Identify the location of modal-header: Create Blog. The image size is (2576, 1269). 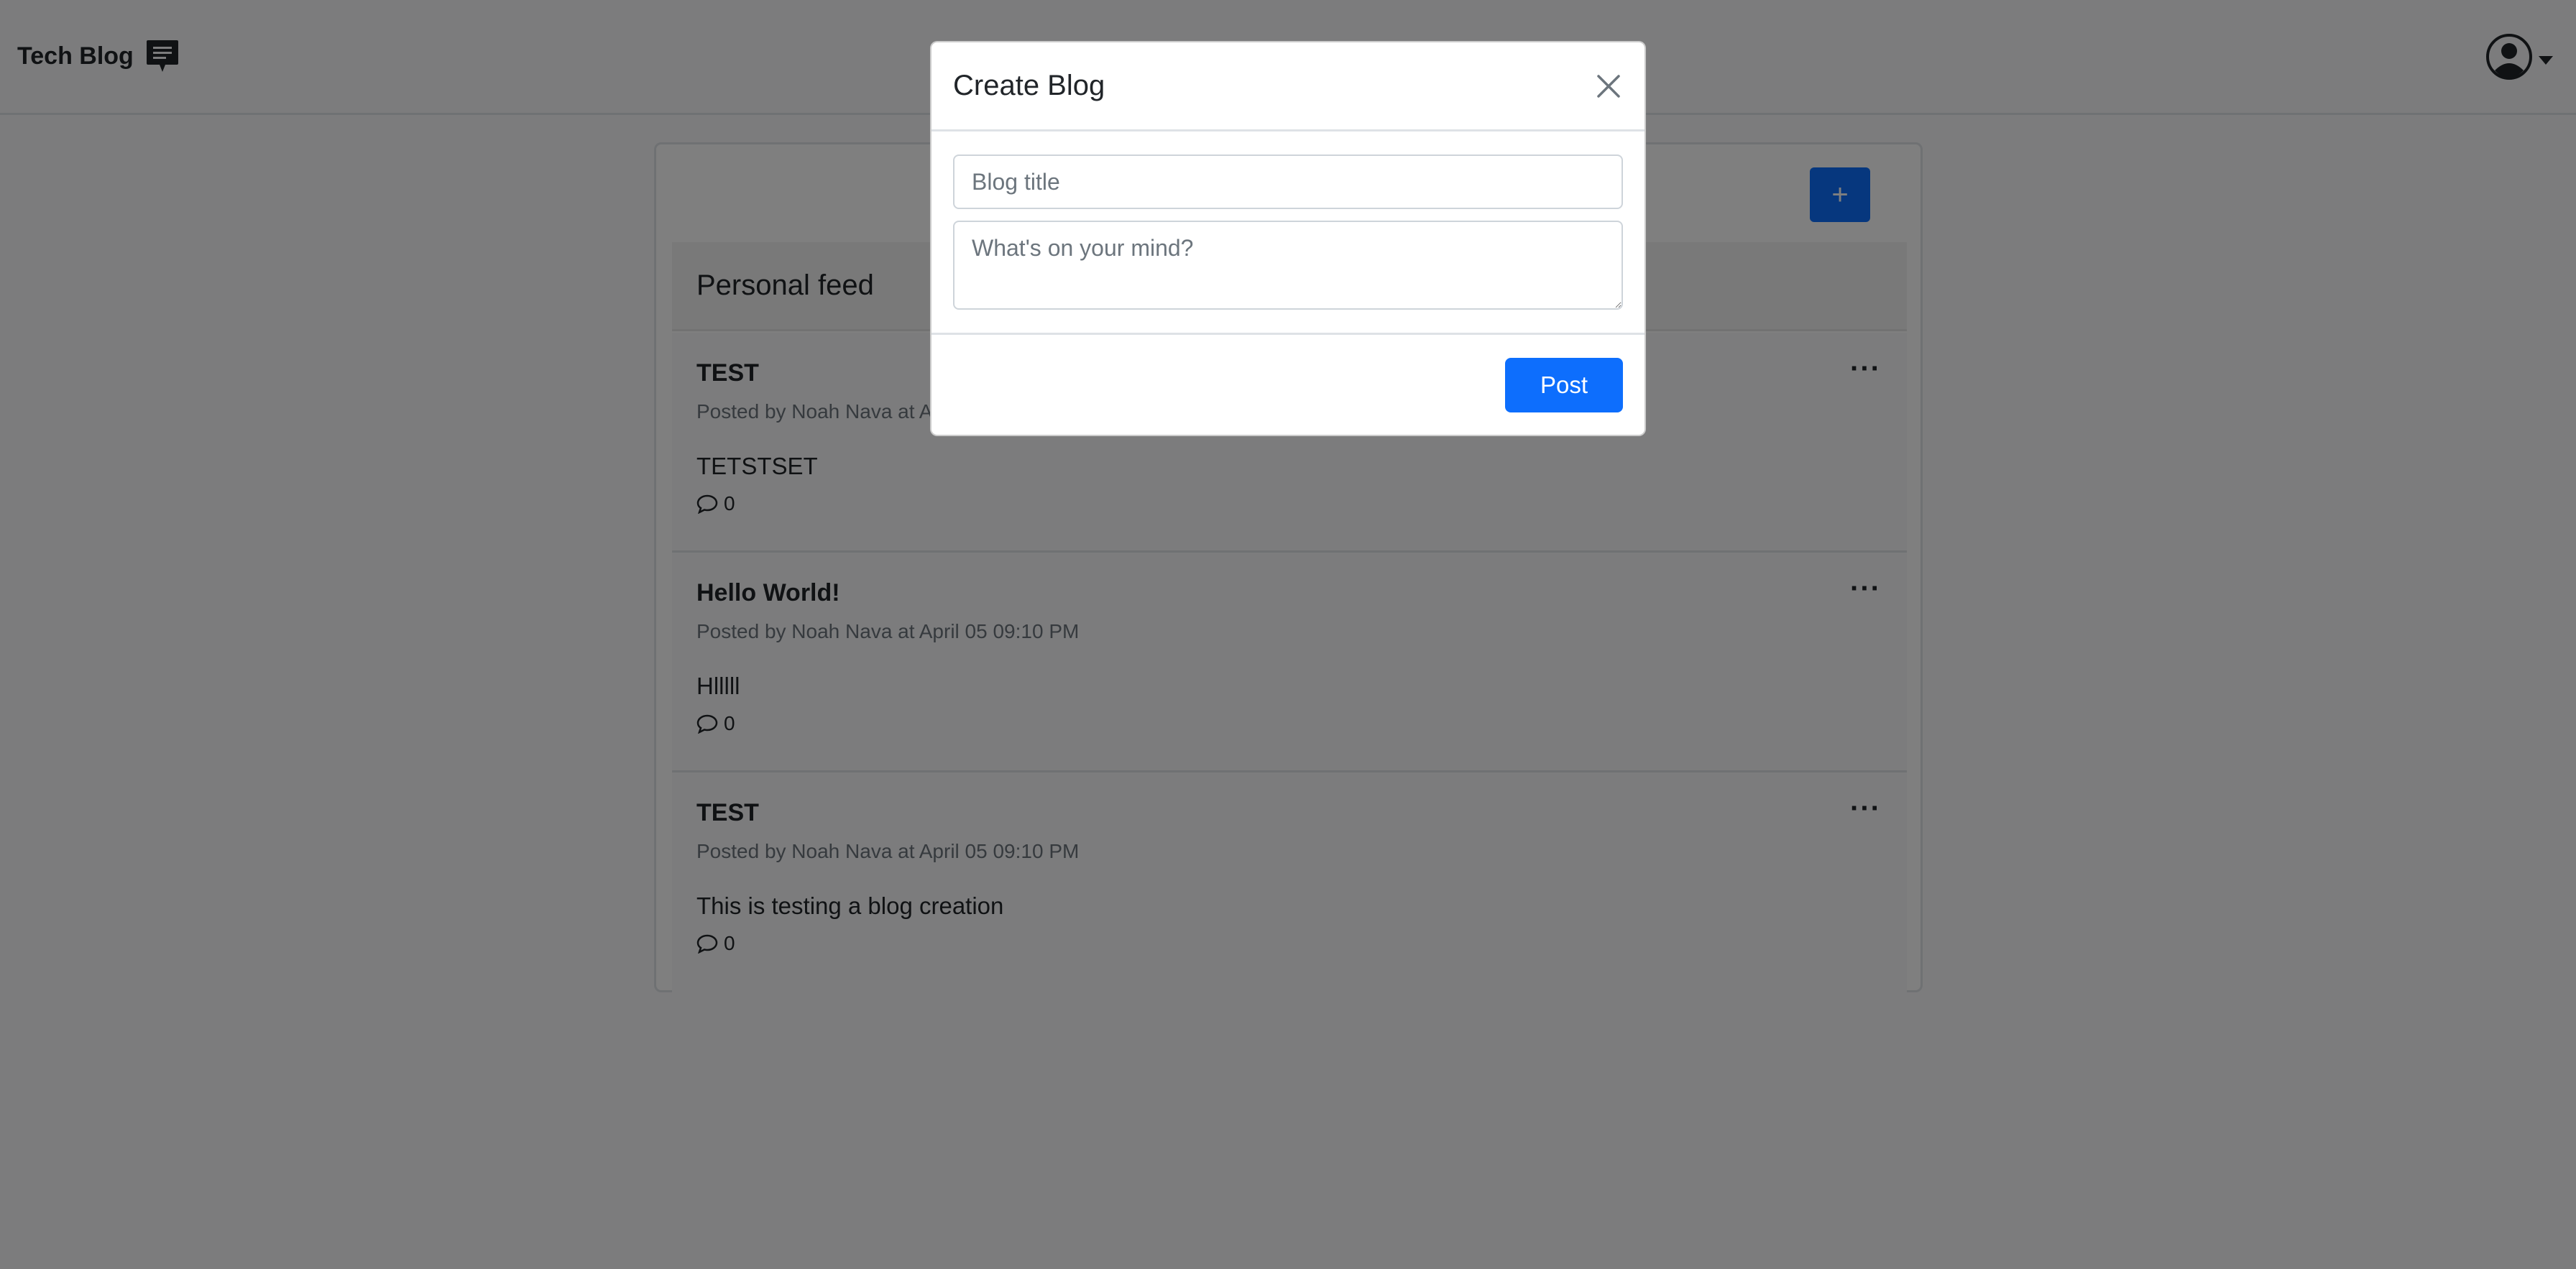
(1288, 86).